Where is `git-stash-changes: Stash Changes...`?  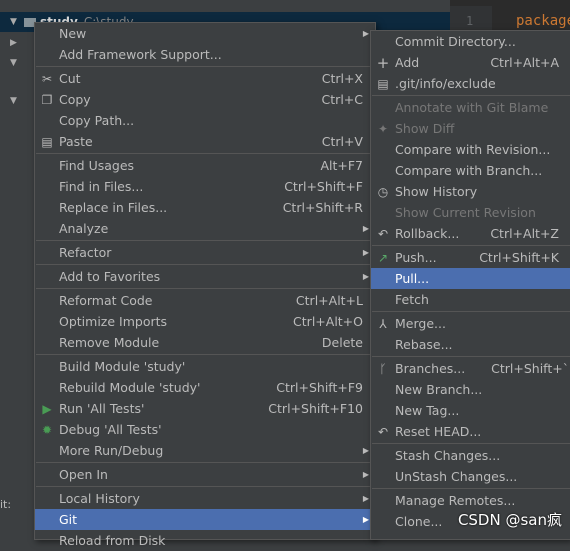
git-stash-changes: Stash Changes... is located at coordinates (470, 455).